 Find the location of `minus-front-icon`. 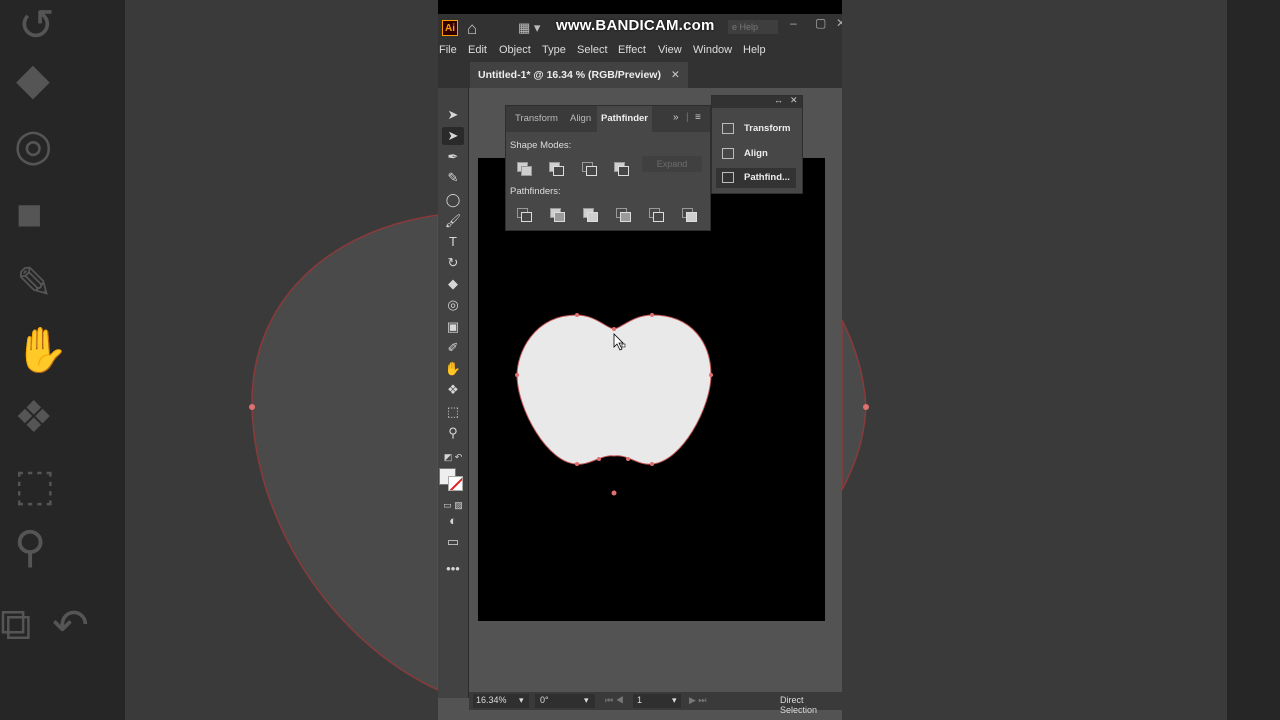

minus-front-icon is located at coordinates (556, 169).